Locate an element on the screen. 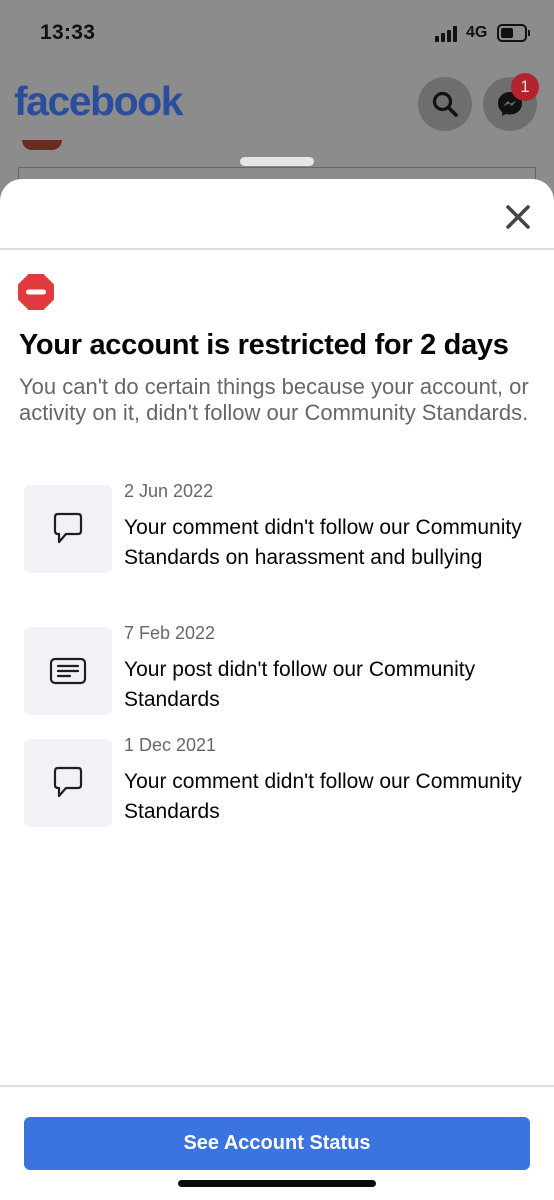 This screenshot has height=1200, width=554. sheet-header is located at coordinates (277, 214).